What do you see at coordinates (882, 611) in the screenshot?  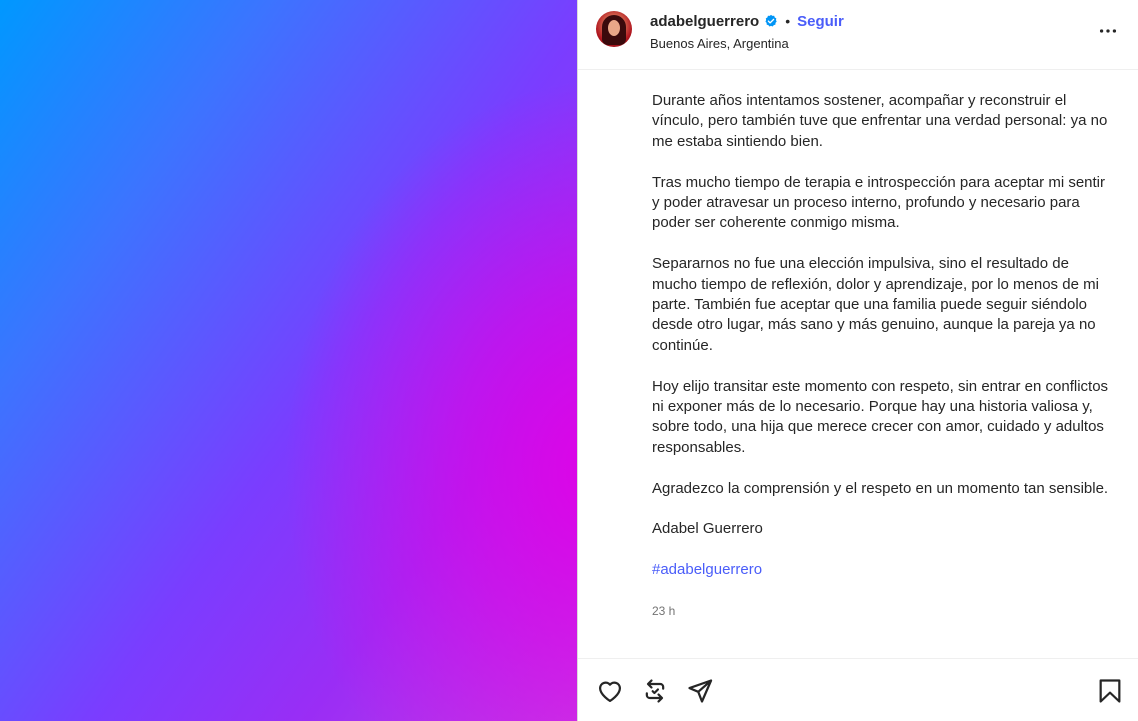 I see `post-timestamp: 23 h` at bounding box center [882, 611].